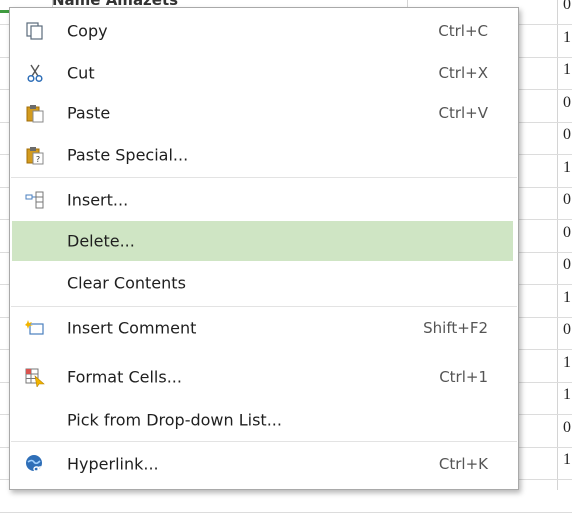 This screenshot has height=513, width=572. What do you see at coordinates (264, 73) in the screenshot?
I see `menu-item-cut: Cut Ctrl+X` at bounding box center [264, 73].